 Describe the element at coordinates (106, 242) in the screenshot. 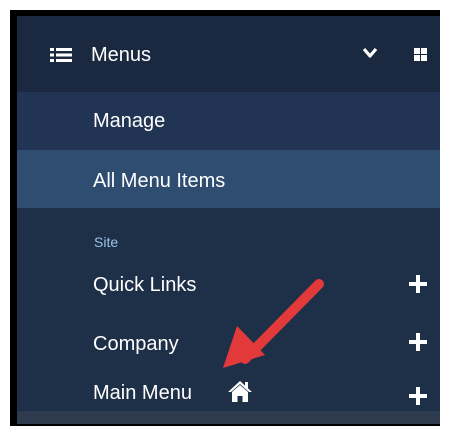

I see `section-heading-site: Site` at that location.